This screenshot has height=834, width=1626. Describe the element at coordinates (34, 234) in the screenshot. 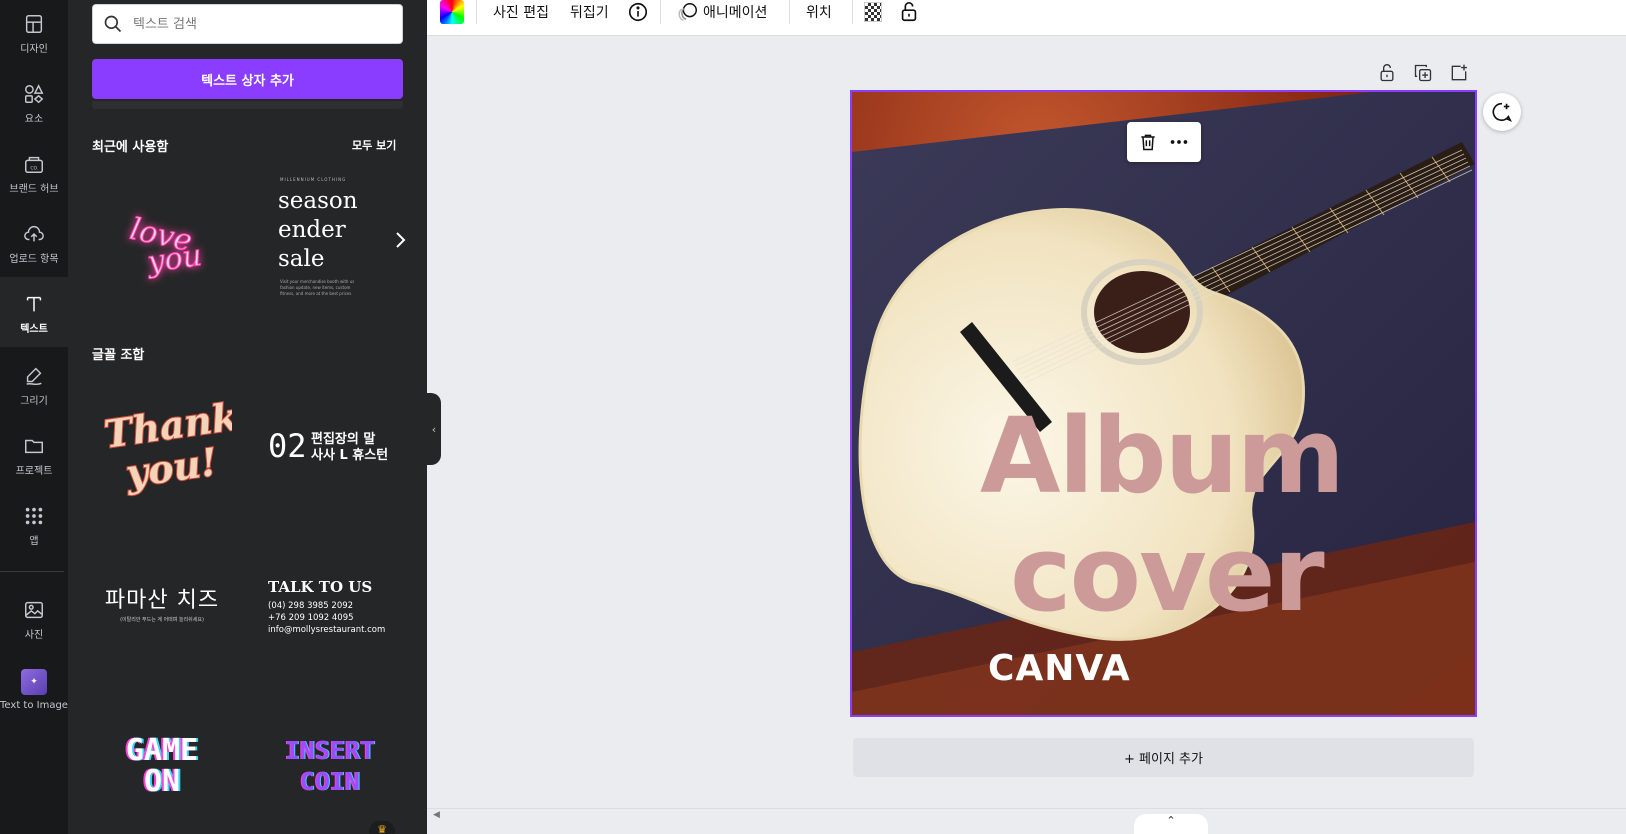

I see `cloud-upload-icon` at that location.